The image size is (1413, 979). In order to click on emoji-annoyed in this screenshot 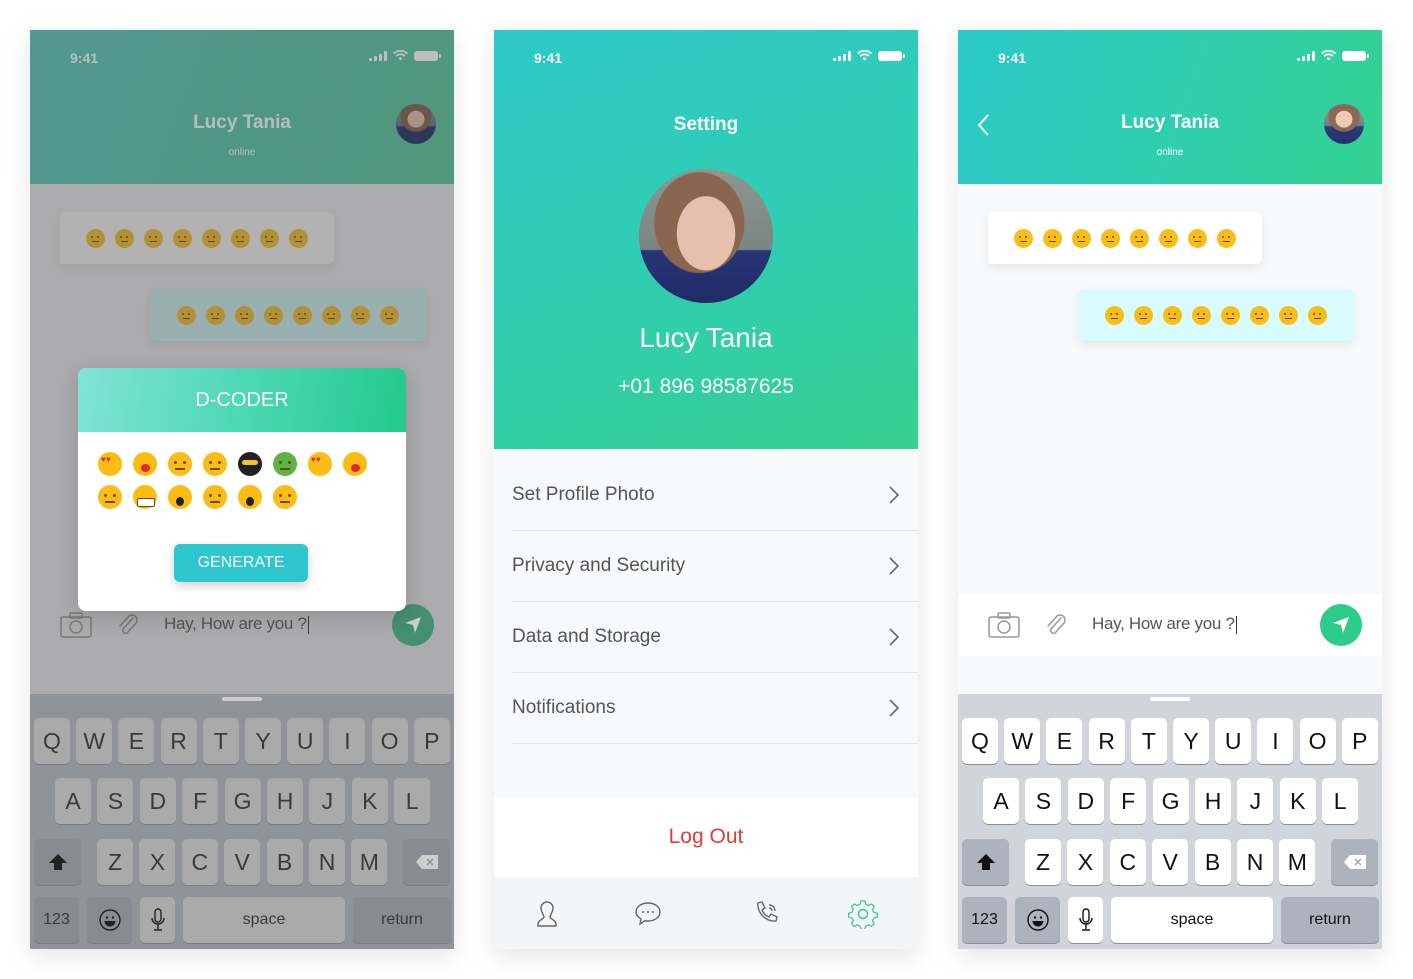, I will do `click(285, 497)`.